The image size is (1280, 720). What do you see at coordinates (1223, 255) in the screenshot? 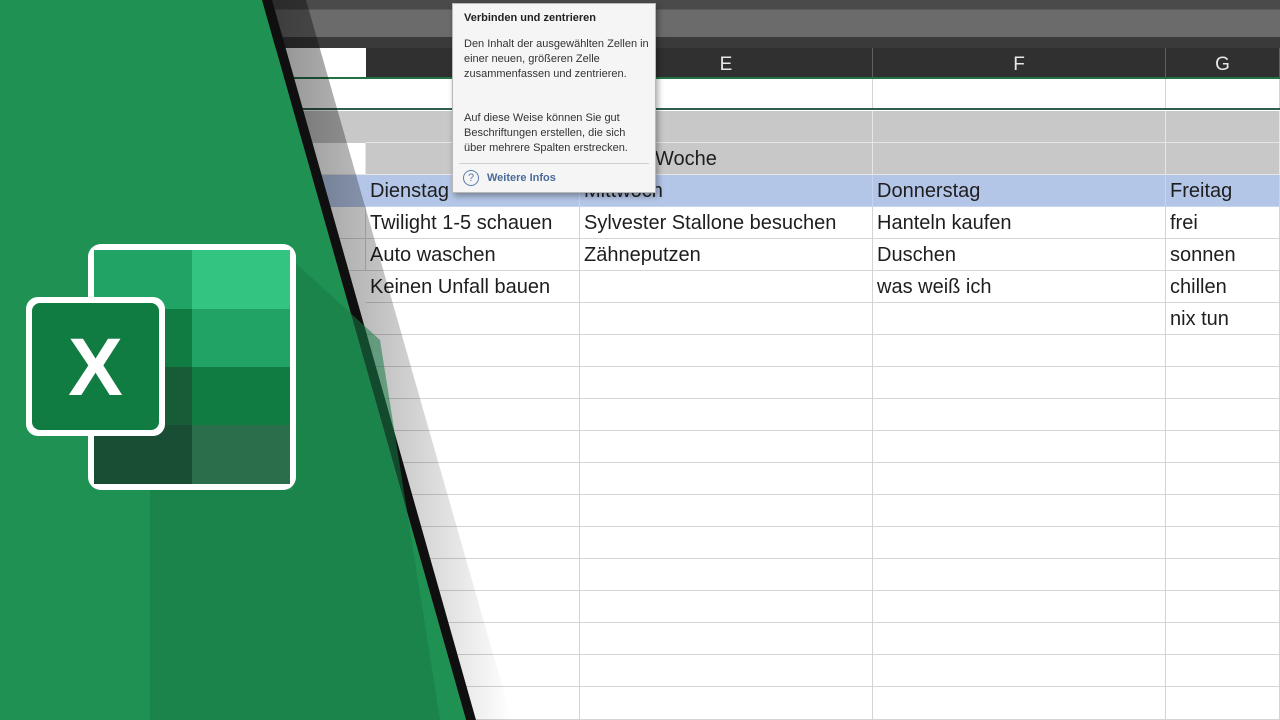
I see `cell: sonnen` at bounding box center [1223, 255].